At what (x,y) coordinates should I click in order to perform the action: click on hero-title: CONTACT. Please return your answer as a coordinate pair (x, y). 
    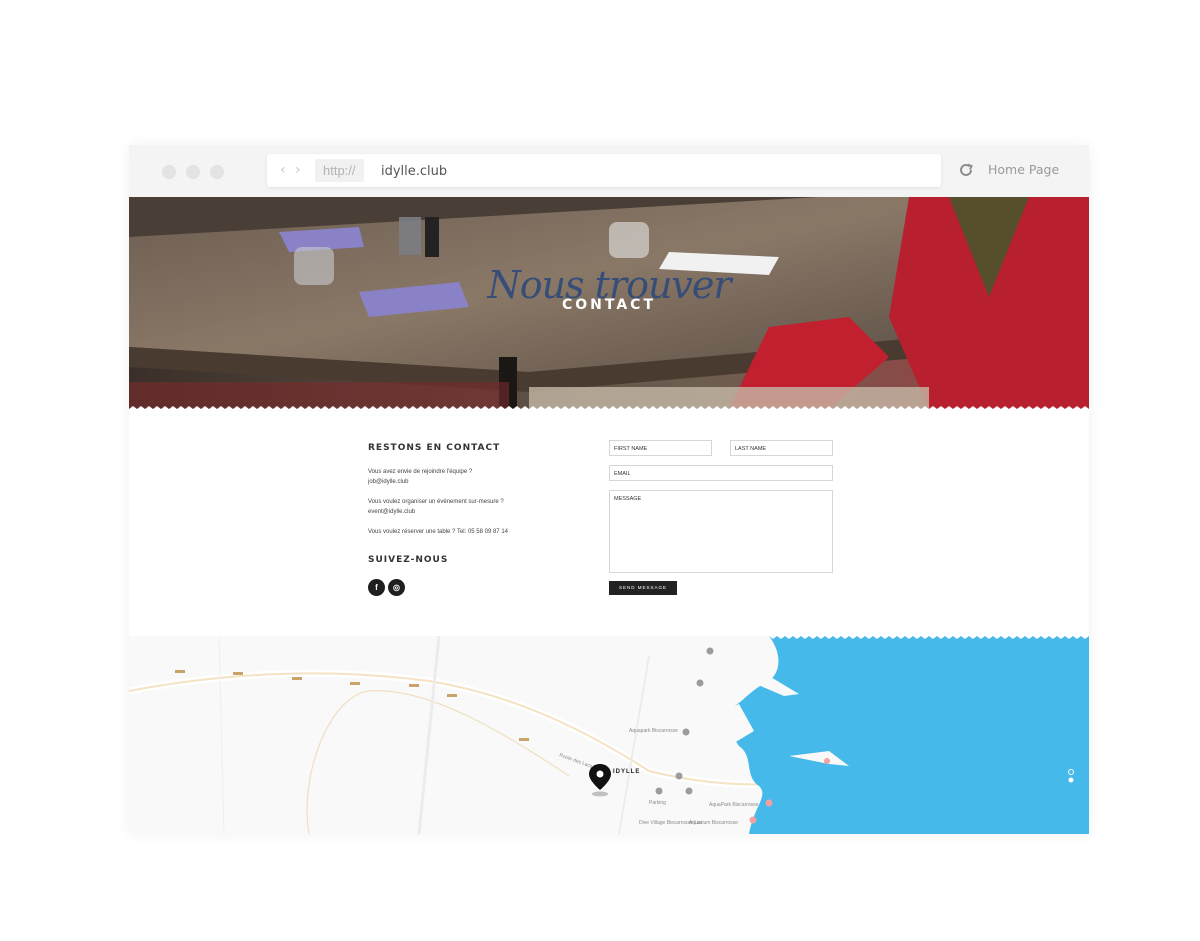
    Looking at the image, I should click on (608, 305).